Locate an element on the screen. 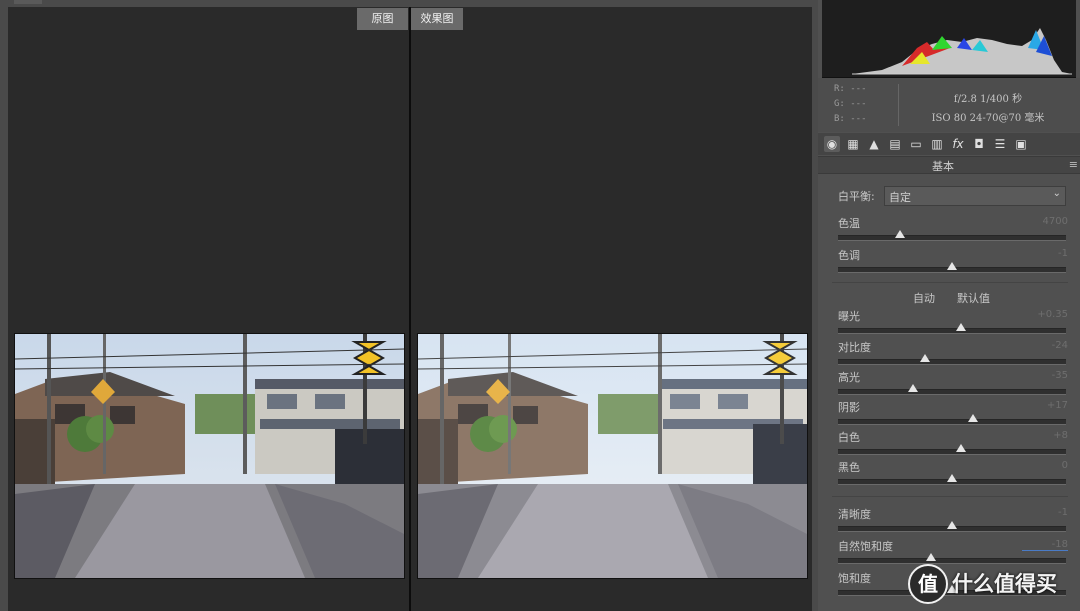 The width and height of the screenshot is (1080, 611). section-title: 基本 is located at coordinates (943, 166).